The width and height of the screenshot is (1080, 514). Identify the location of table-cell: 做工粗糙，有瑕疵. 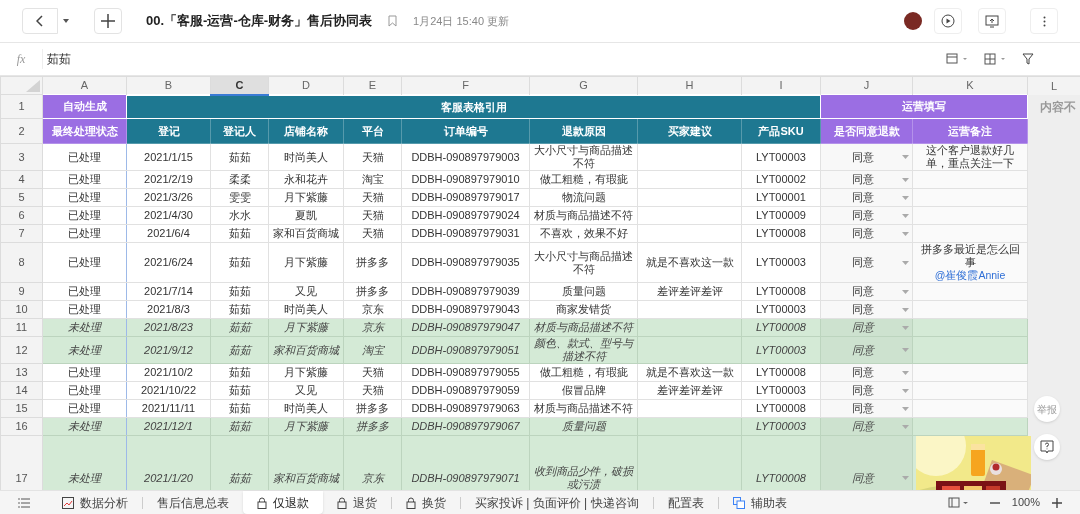
(583, 372).